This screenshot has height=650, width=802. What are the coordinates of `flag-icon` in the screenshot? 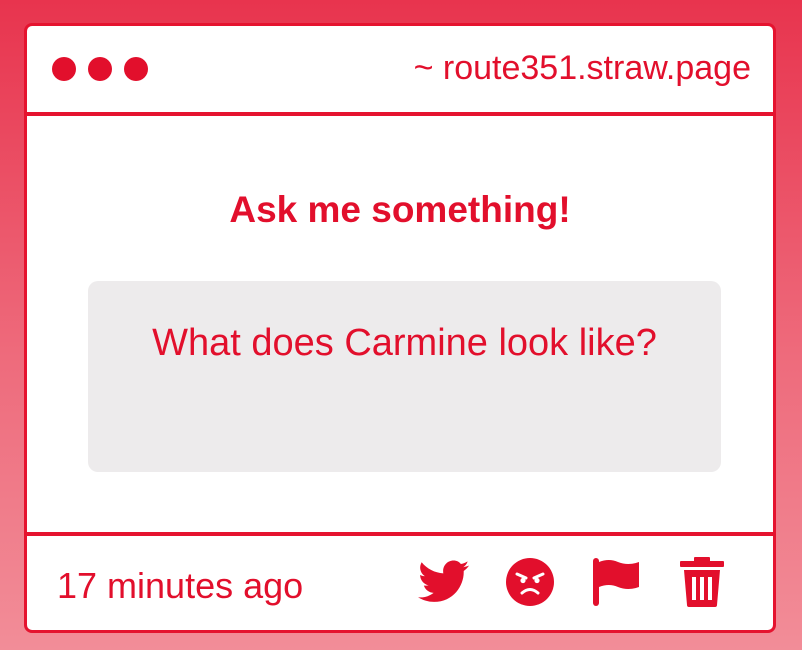 It's located at (616, 582).